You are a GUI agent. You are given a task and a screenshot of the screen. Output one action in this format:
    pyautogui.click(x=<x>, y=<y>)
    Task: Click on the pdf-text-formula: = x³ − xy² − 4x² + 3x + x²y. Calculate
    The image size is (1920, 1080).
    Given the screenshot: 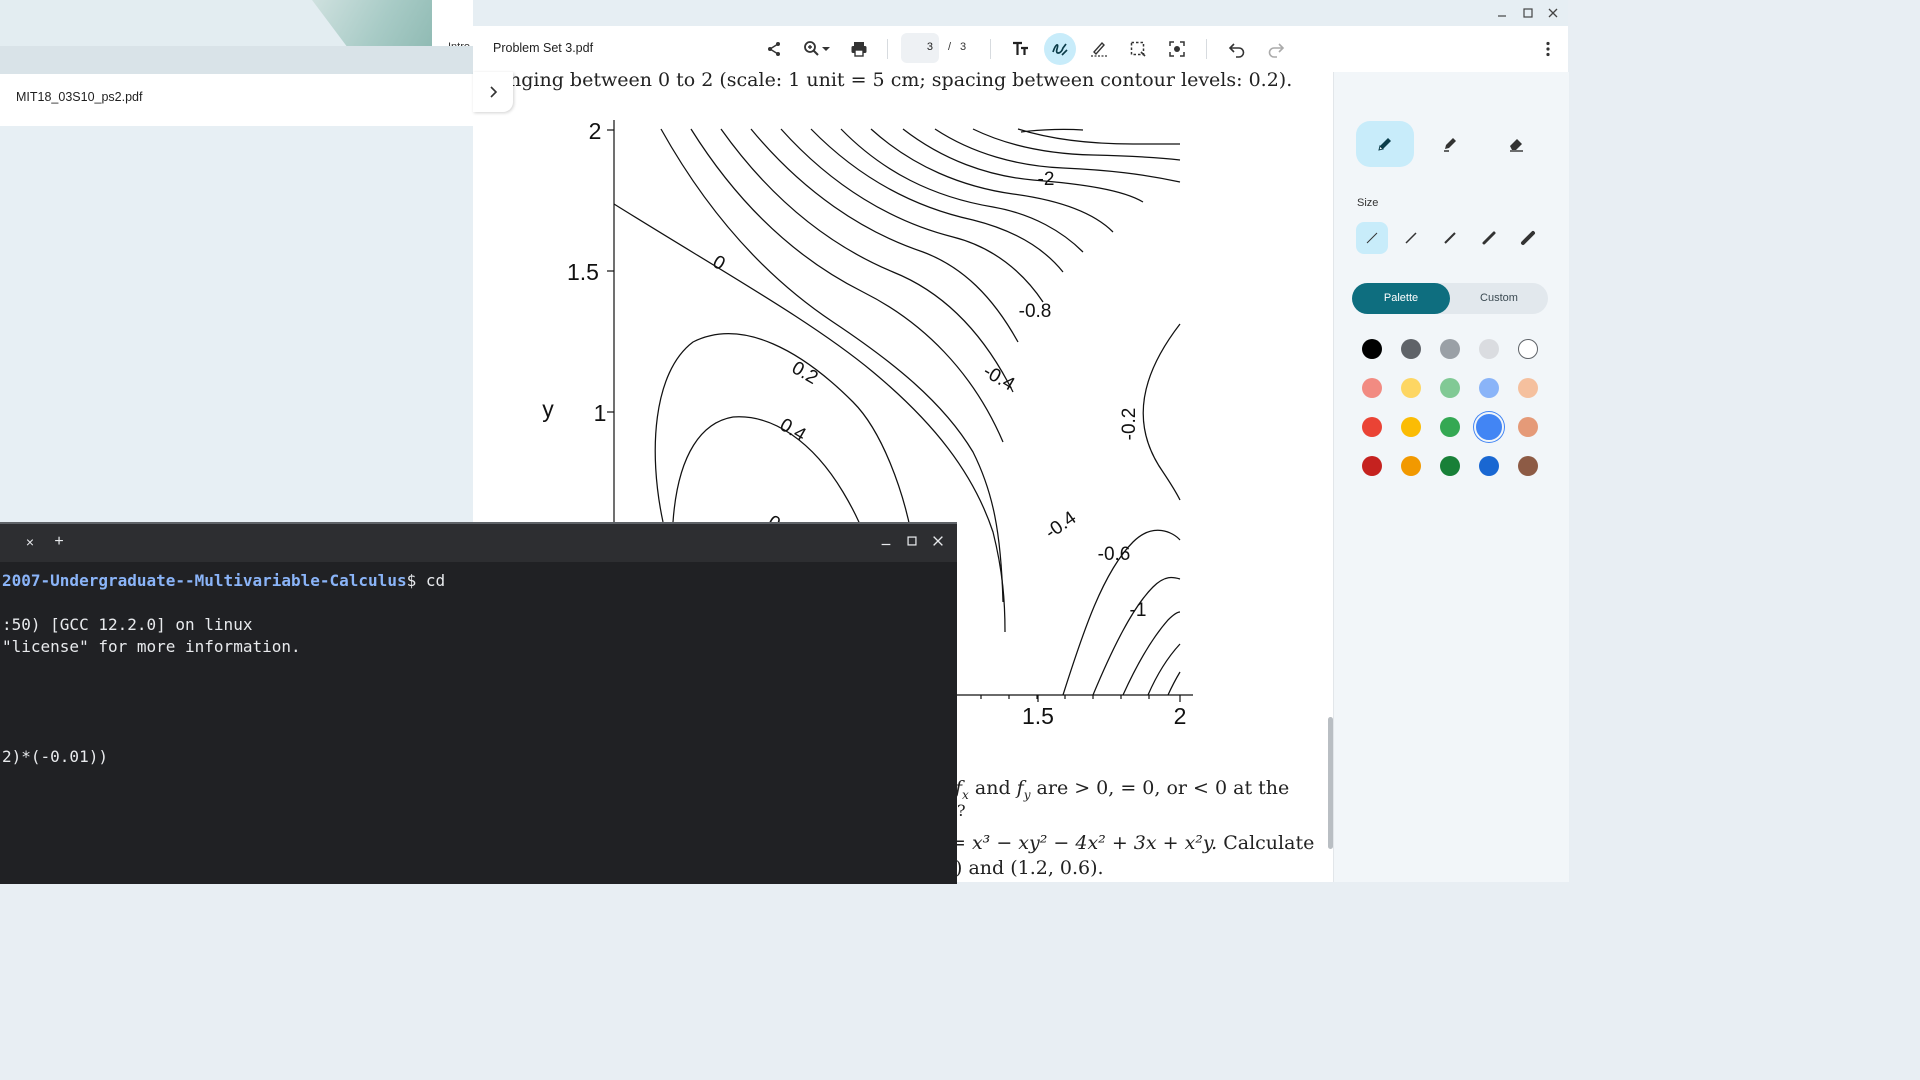 What is the action you would take?
    pyautogui.click(x=1132, y=843)
    